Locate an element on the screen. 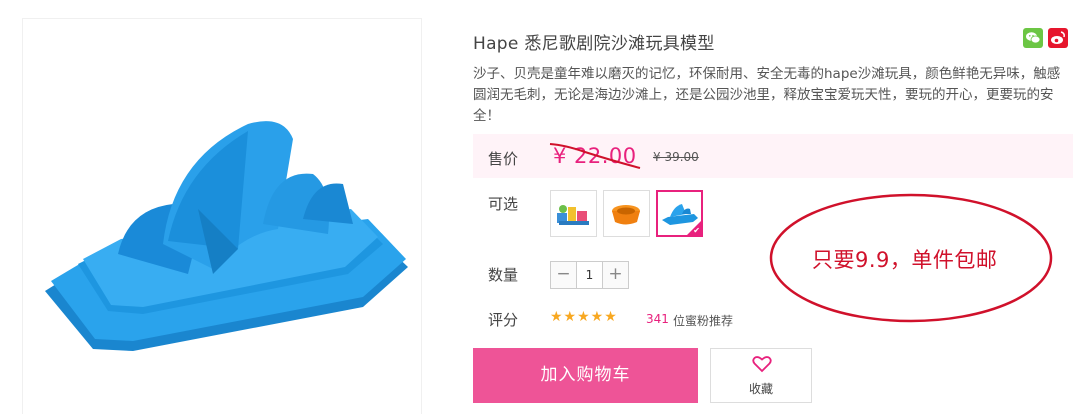 This screenshot has height=414, width=1092. price-label: 售价 is located at coordinates (503, 159).